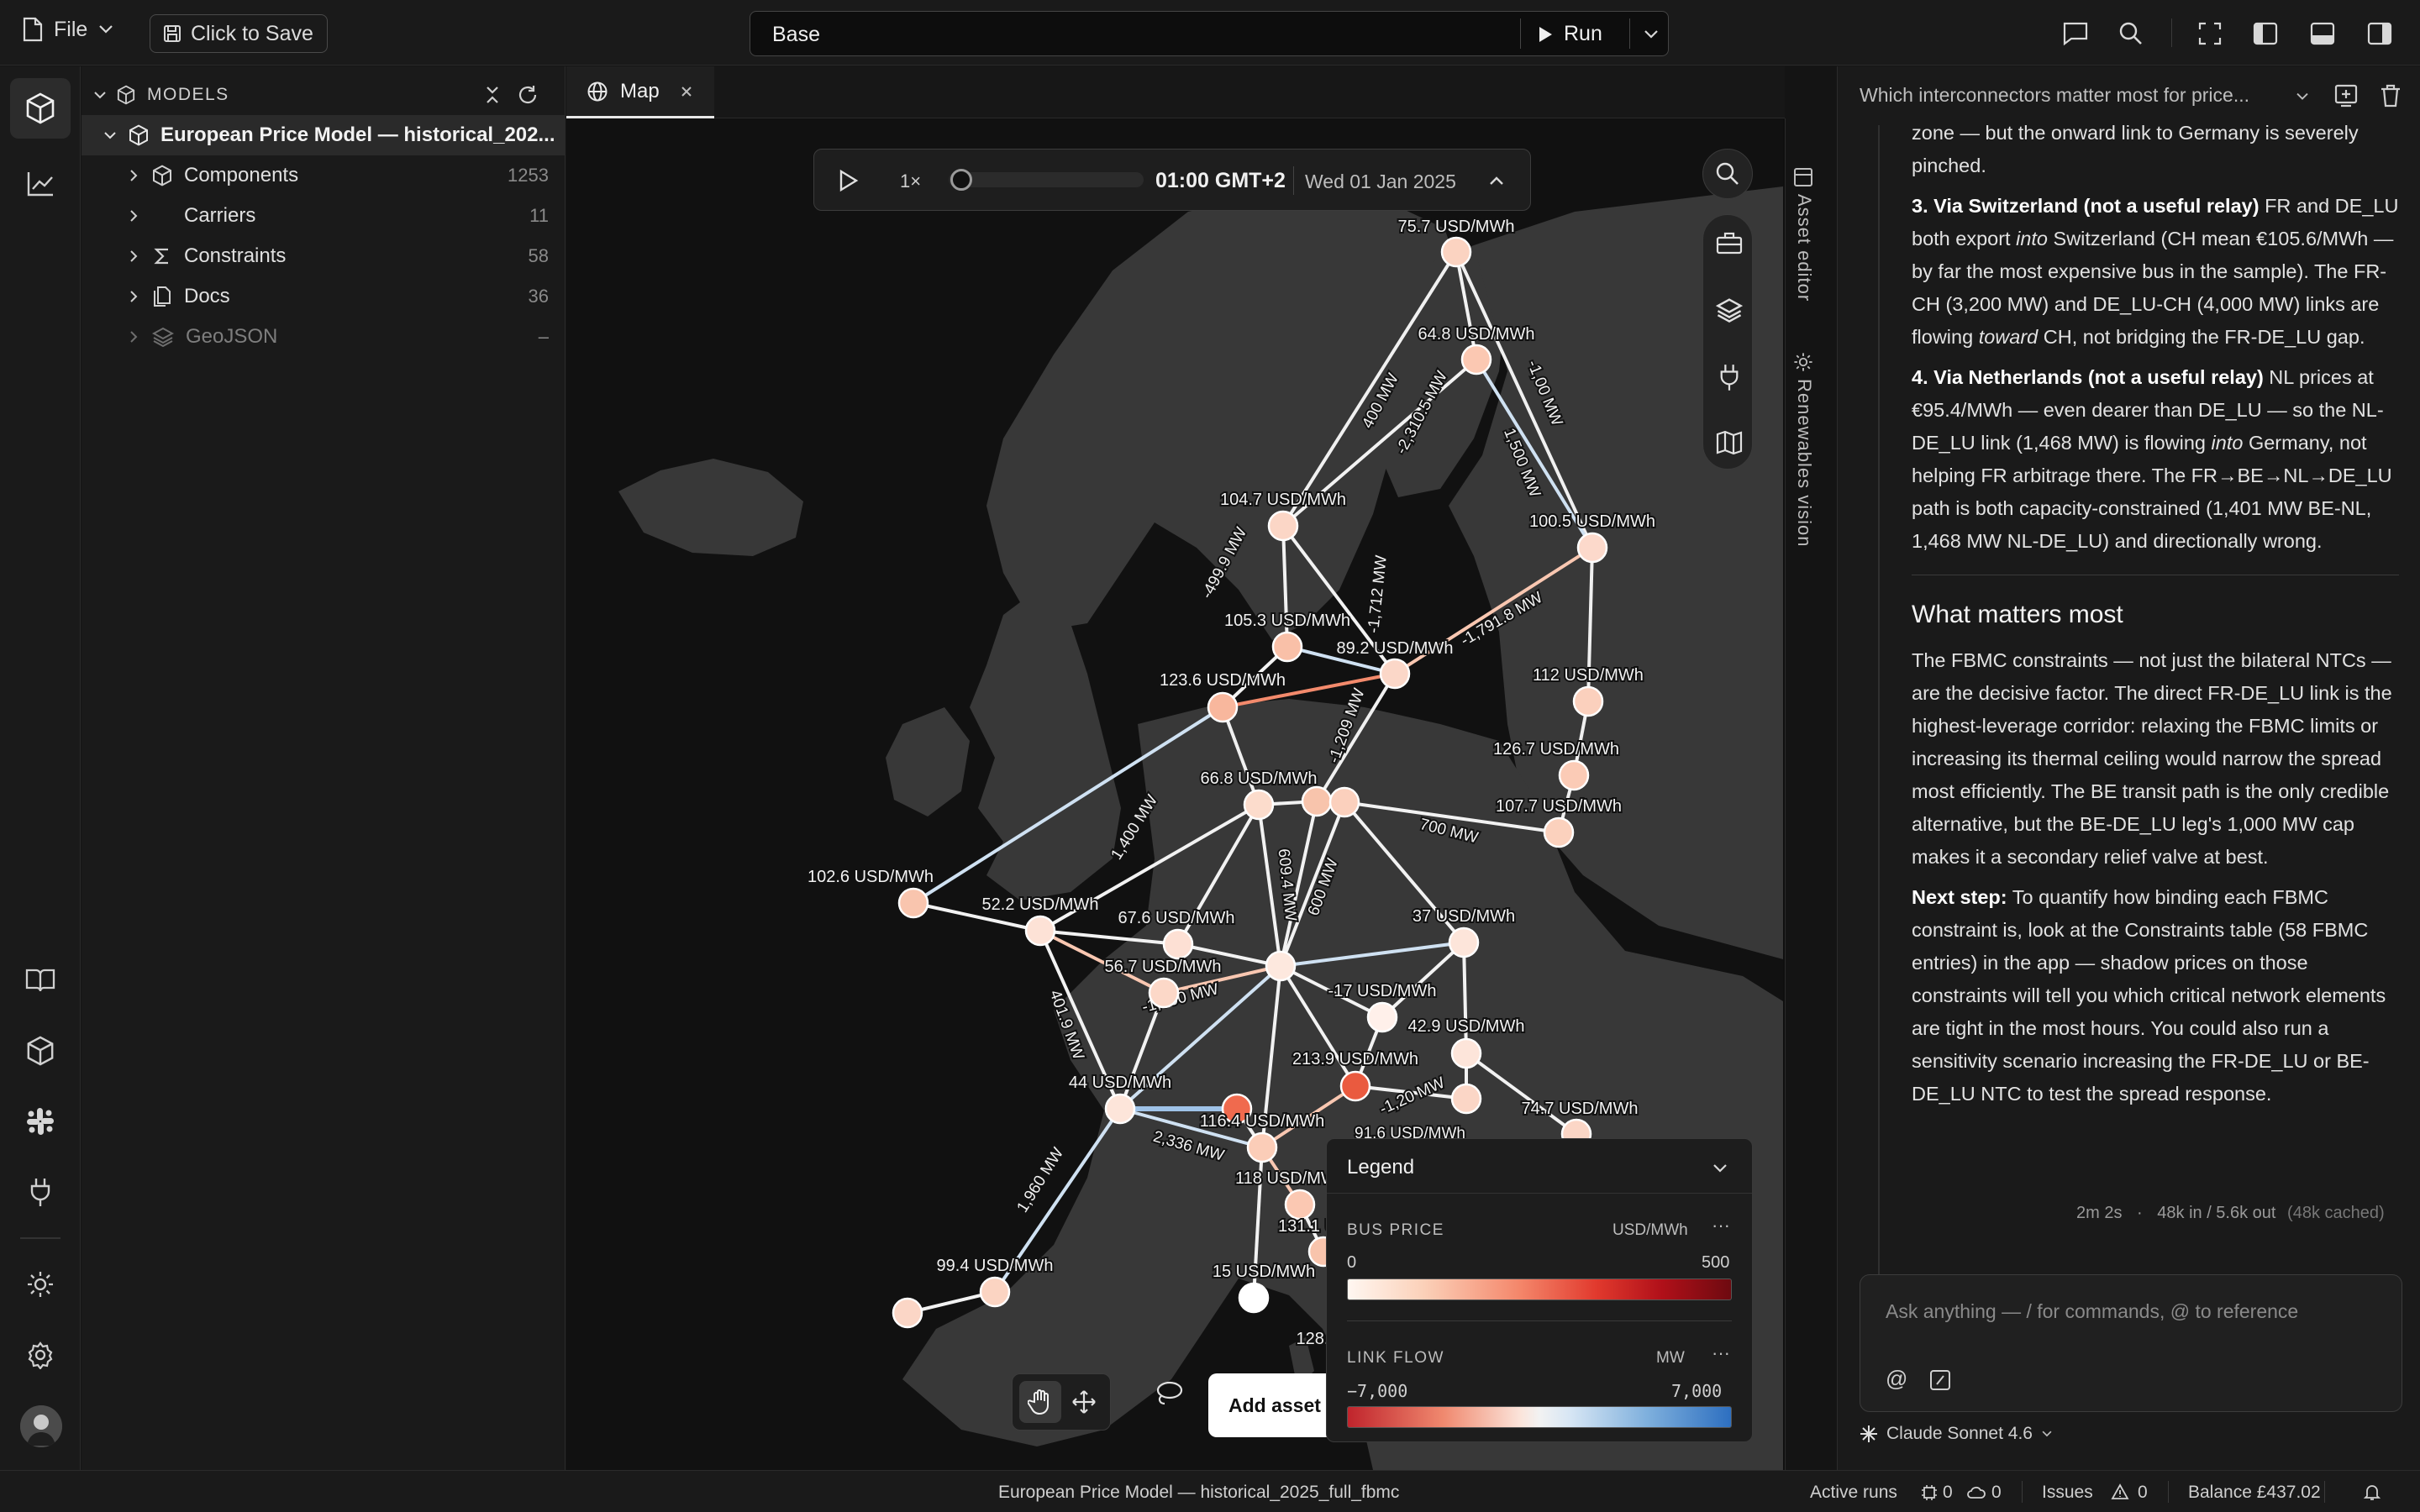  I want to click on map-search-button, so click(1728, 174).